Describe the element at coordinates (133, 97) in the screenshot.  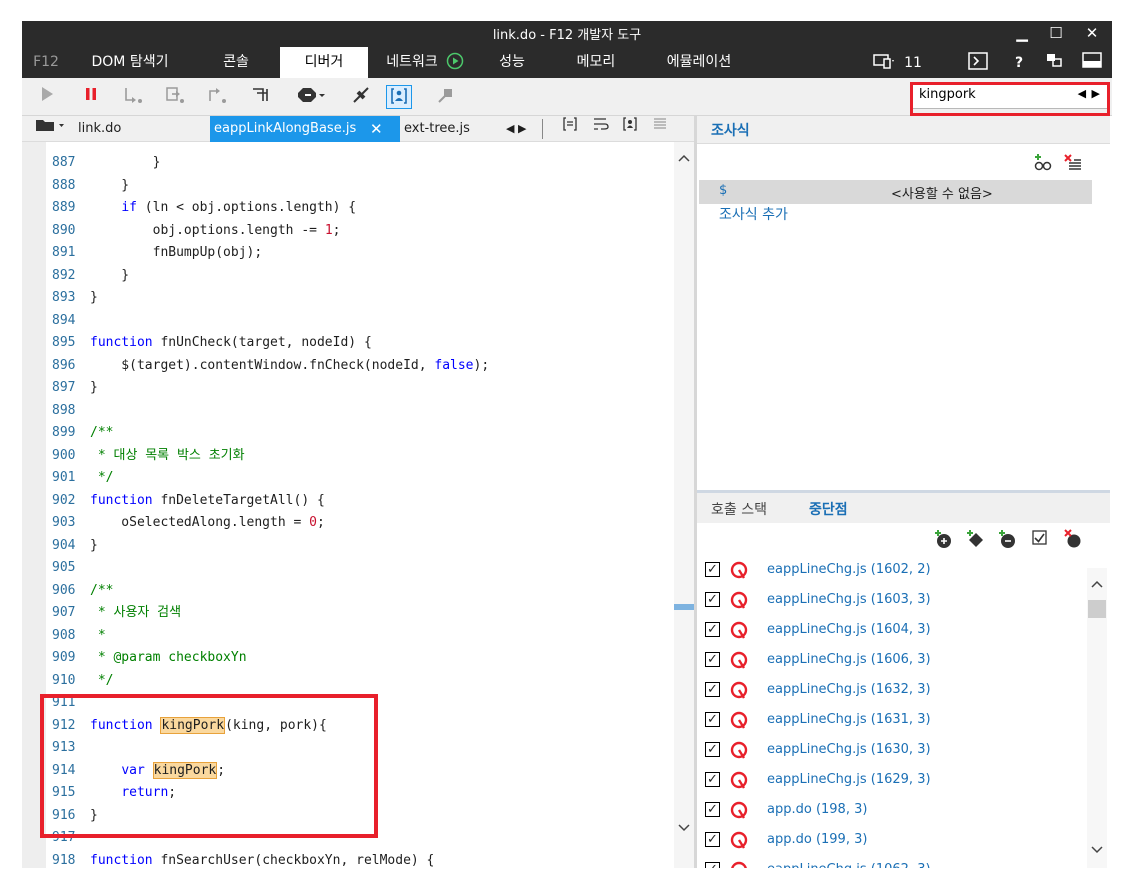
I see `step-into-icon` at that location.